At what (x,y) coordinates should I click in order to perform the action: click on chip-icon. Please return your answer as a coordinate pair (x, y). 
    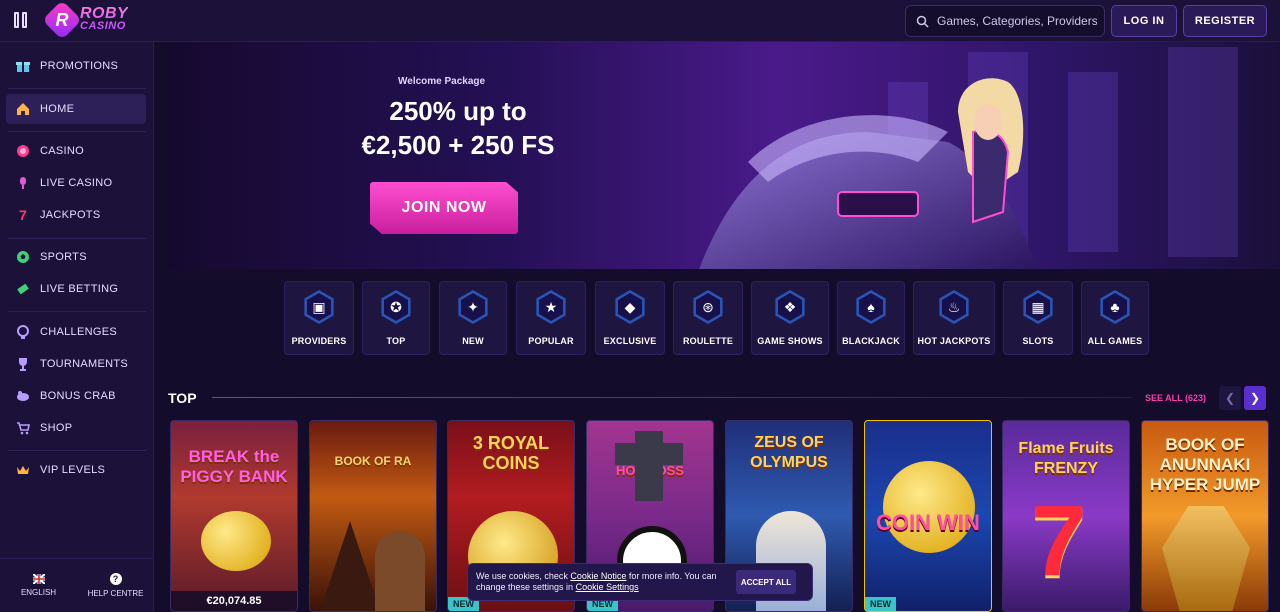
    Looking at the image, I should click on (23, 151).